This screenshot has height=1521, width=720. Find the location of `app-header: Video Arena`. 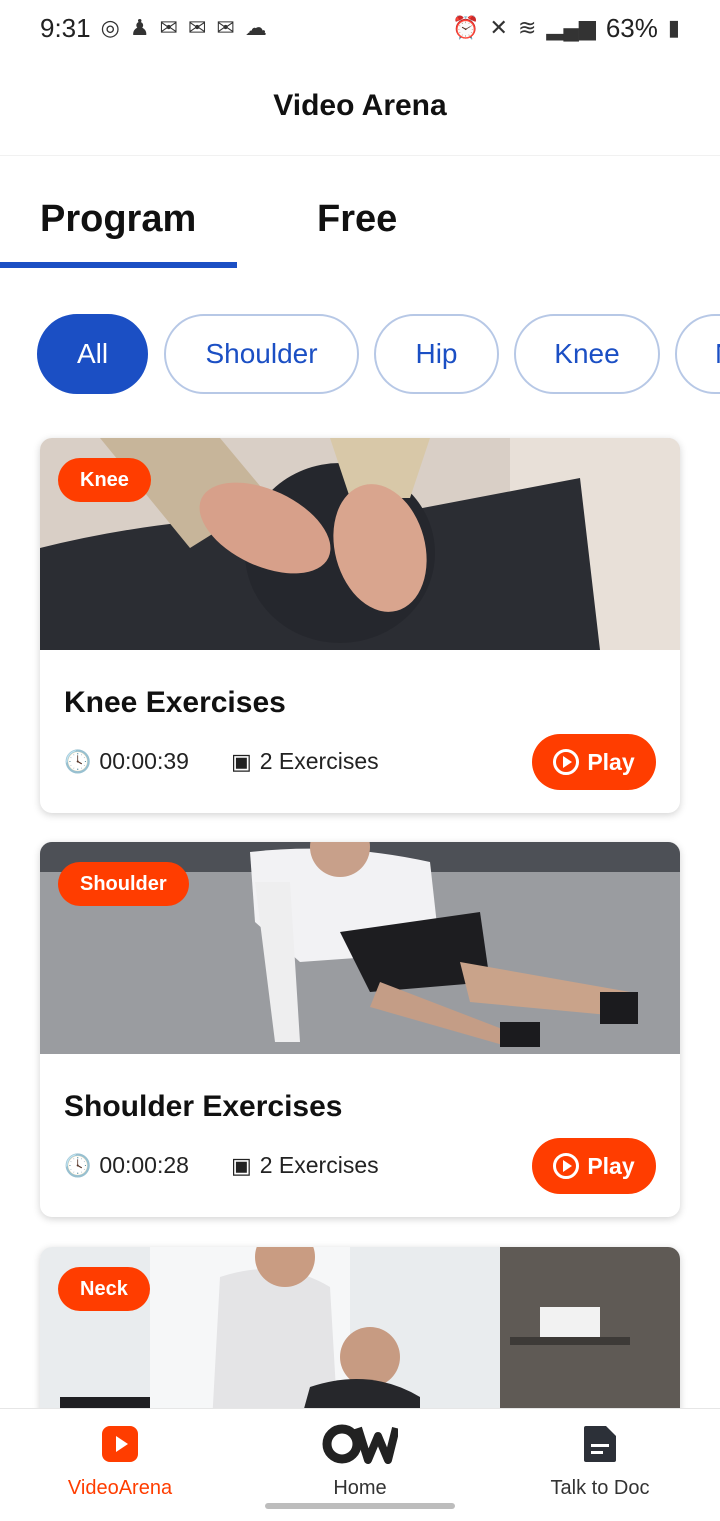

app-header: Video Arena is located at coordinates (360, 106).